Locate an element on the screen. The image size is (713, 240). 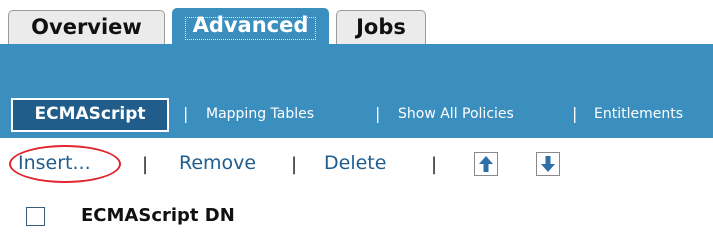
subtab-entitlements: Entitlements is located at coordinates (638, 114).